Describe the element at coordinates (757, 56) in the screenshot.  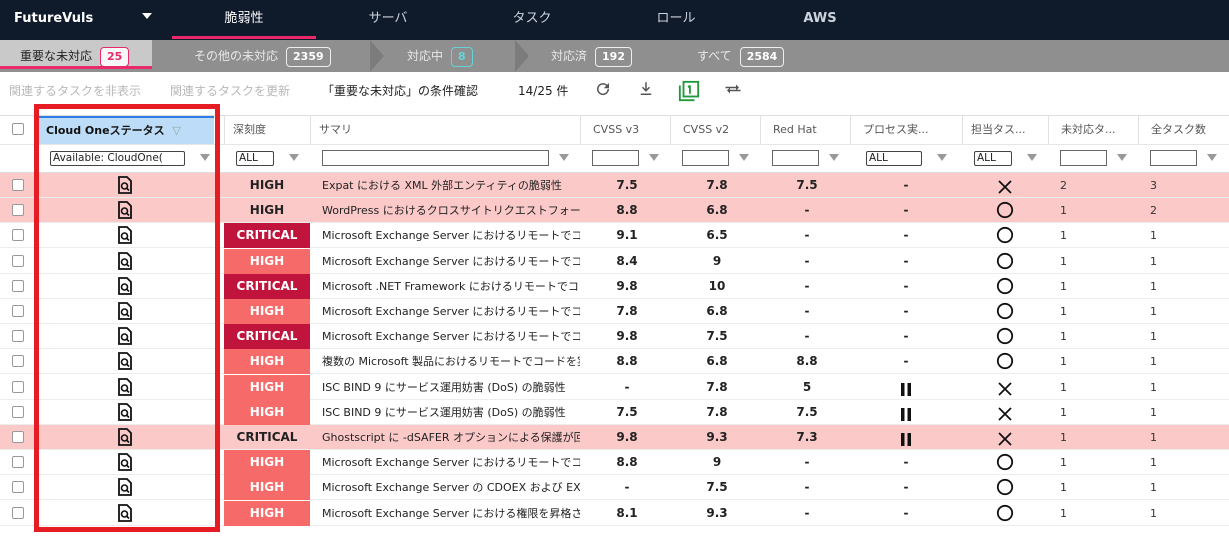
I see `status-tab-all: すべて 2584` at that location.